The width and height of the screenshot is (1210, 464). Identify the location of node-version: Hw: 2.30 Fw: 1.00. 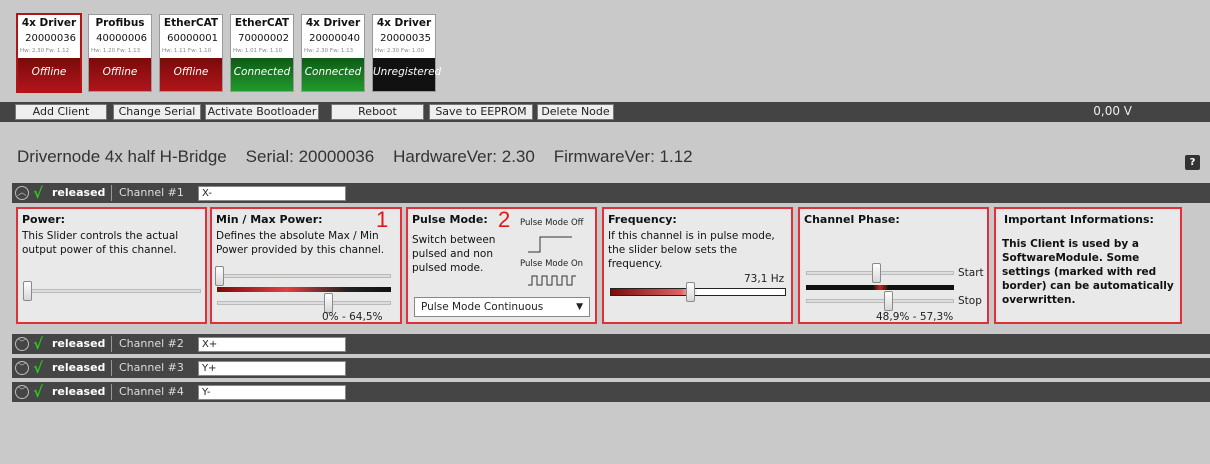
(400, 51).